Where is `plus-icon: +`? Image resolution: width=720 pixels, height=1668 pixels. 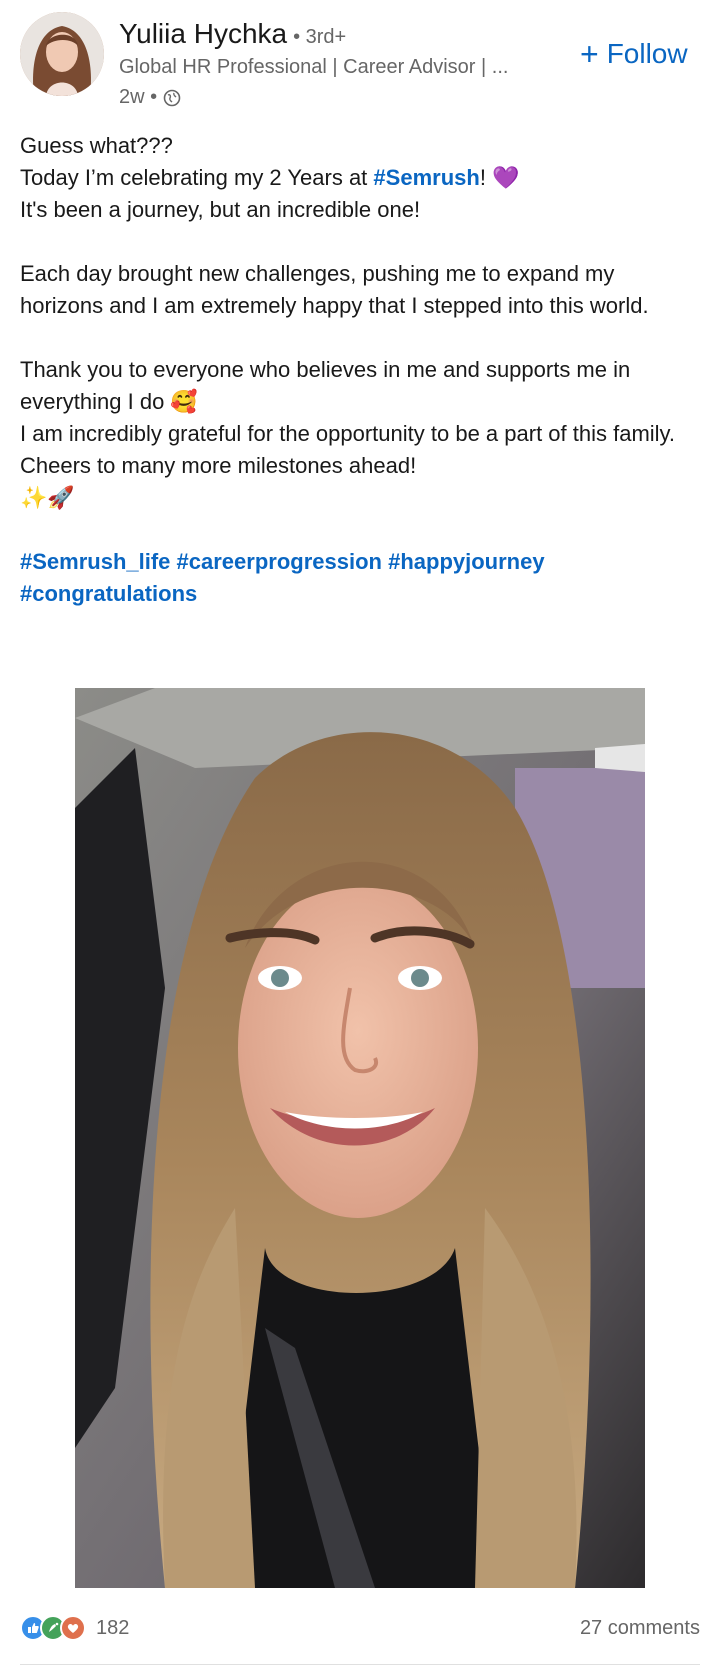 plus-icon: + is located at coordinates (589, 54).